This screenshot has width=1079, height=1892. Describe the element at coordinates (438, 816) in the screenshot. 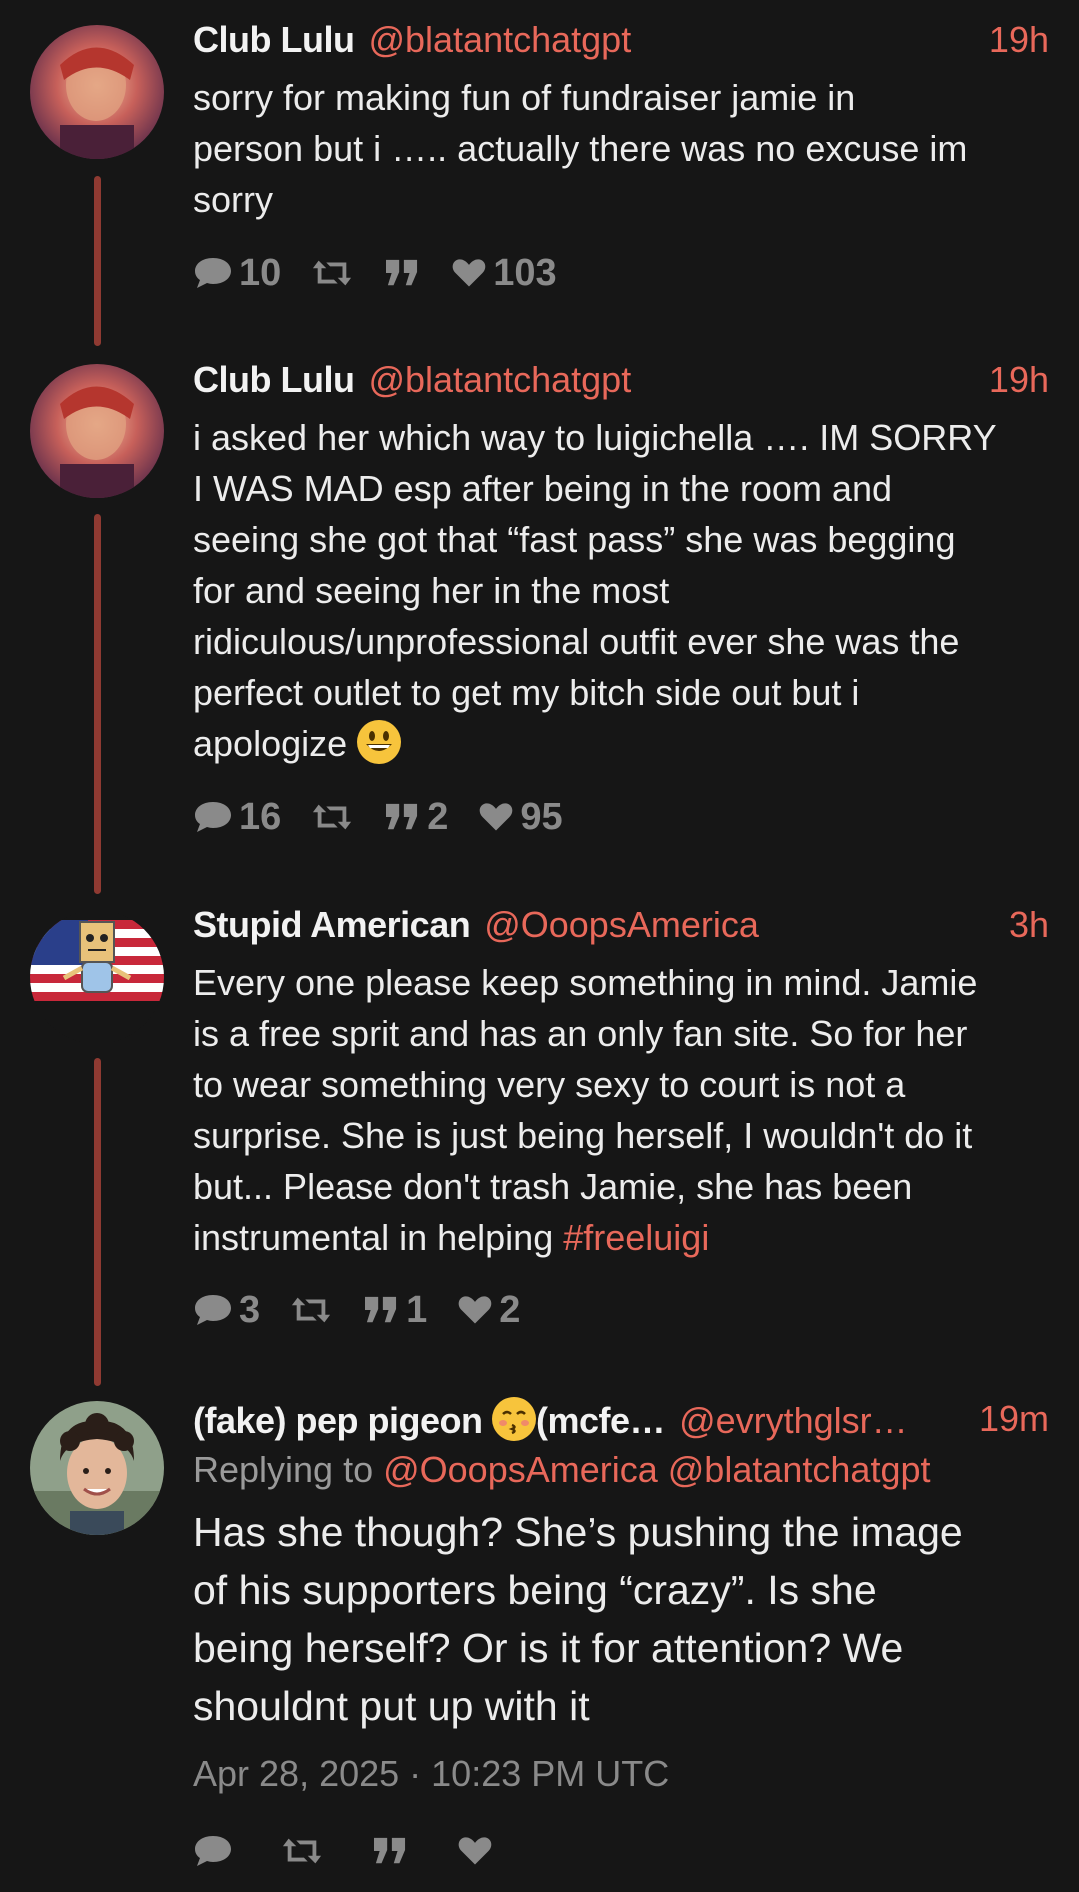

I see `quote-count: 2` at that location.